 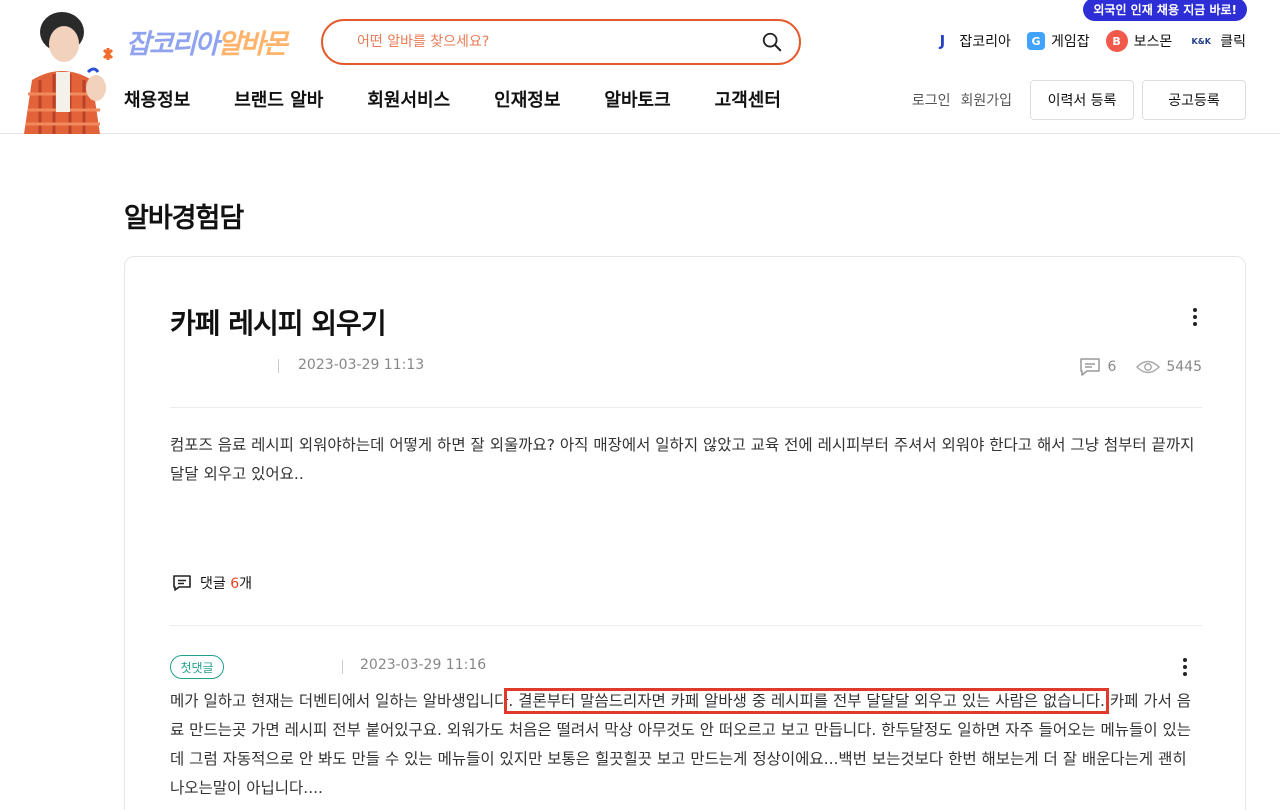 I want to click on eye-icon, so click(x=1148, y=367).